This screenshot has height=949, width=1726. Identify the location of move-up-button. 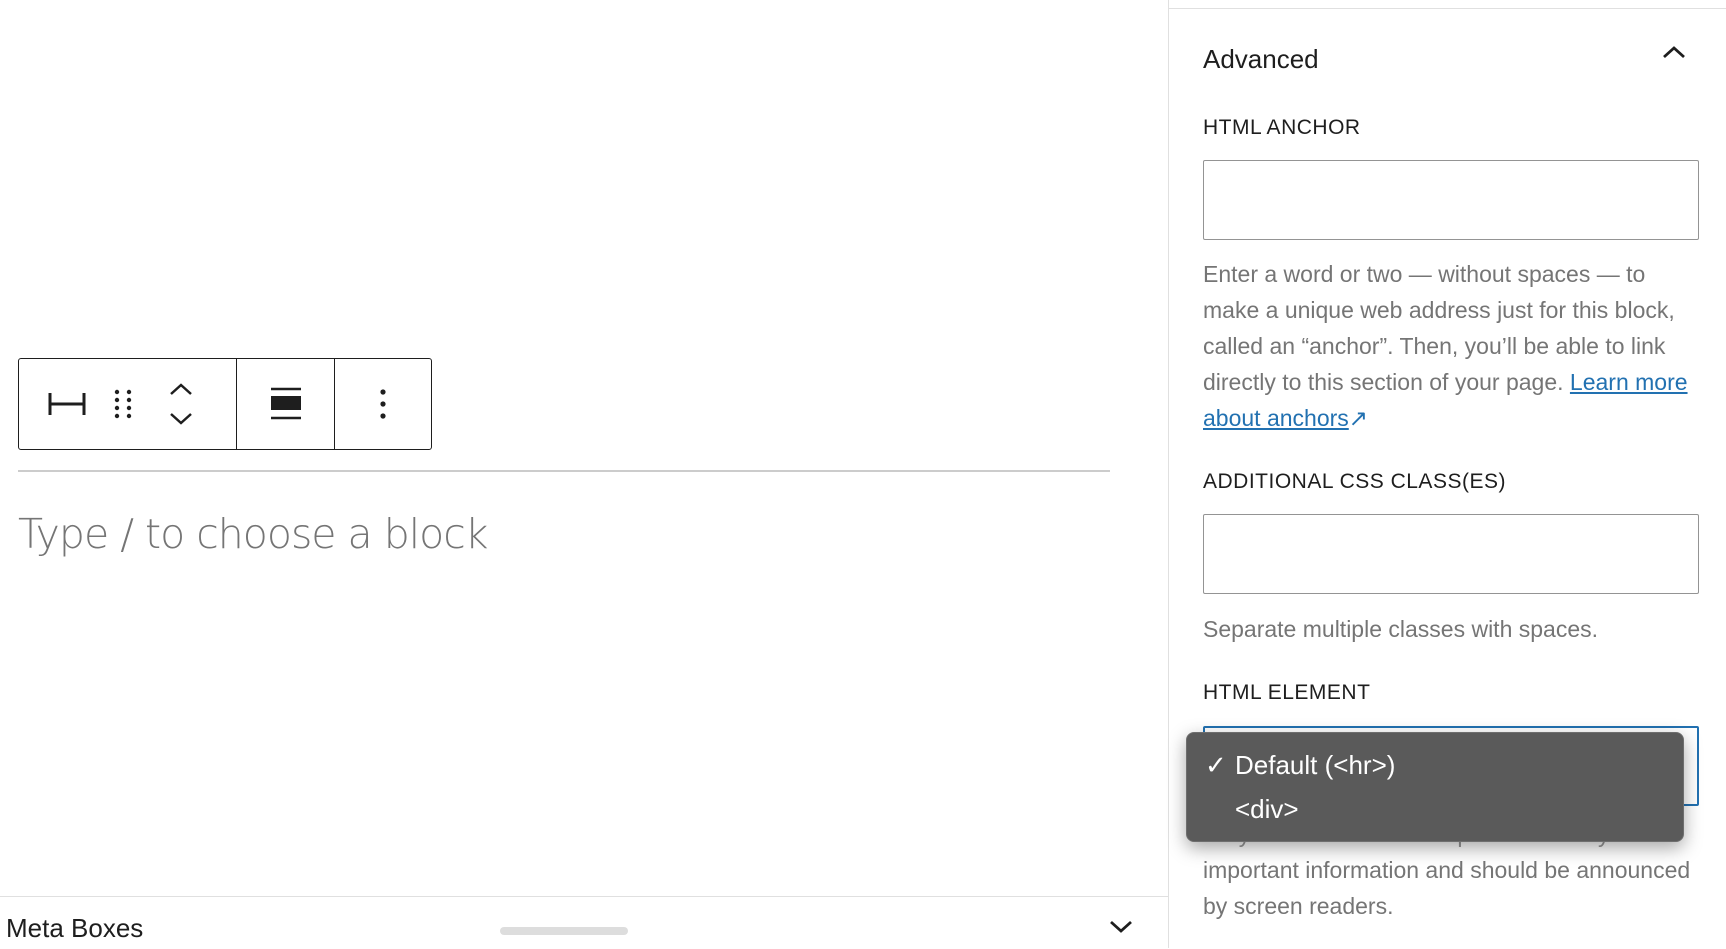
(181, 389).